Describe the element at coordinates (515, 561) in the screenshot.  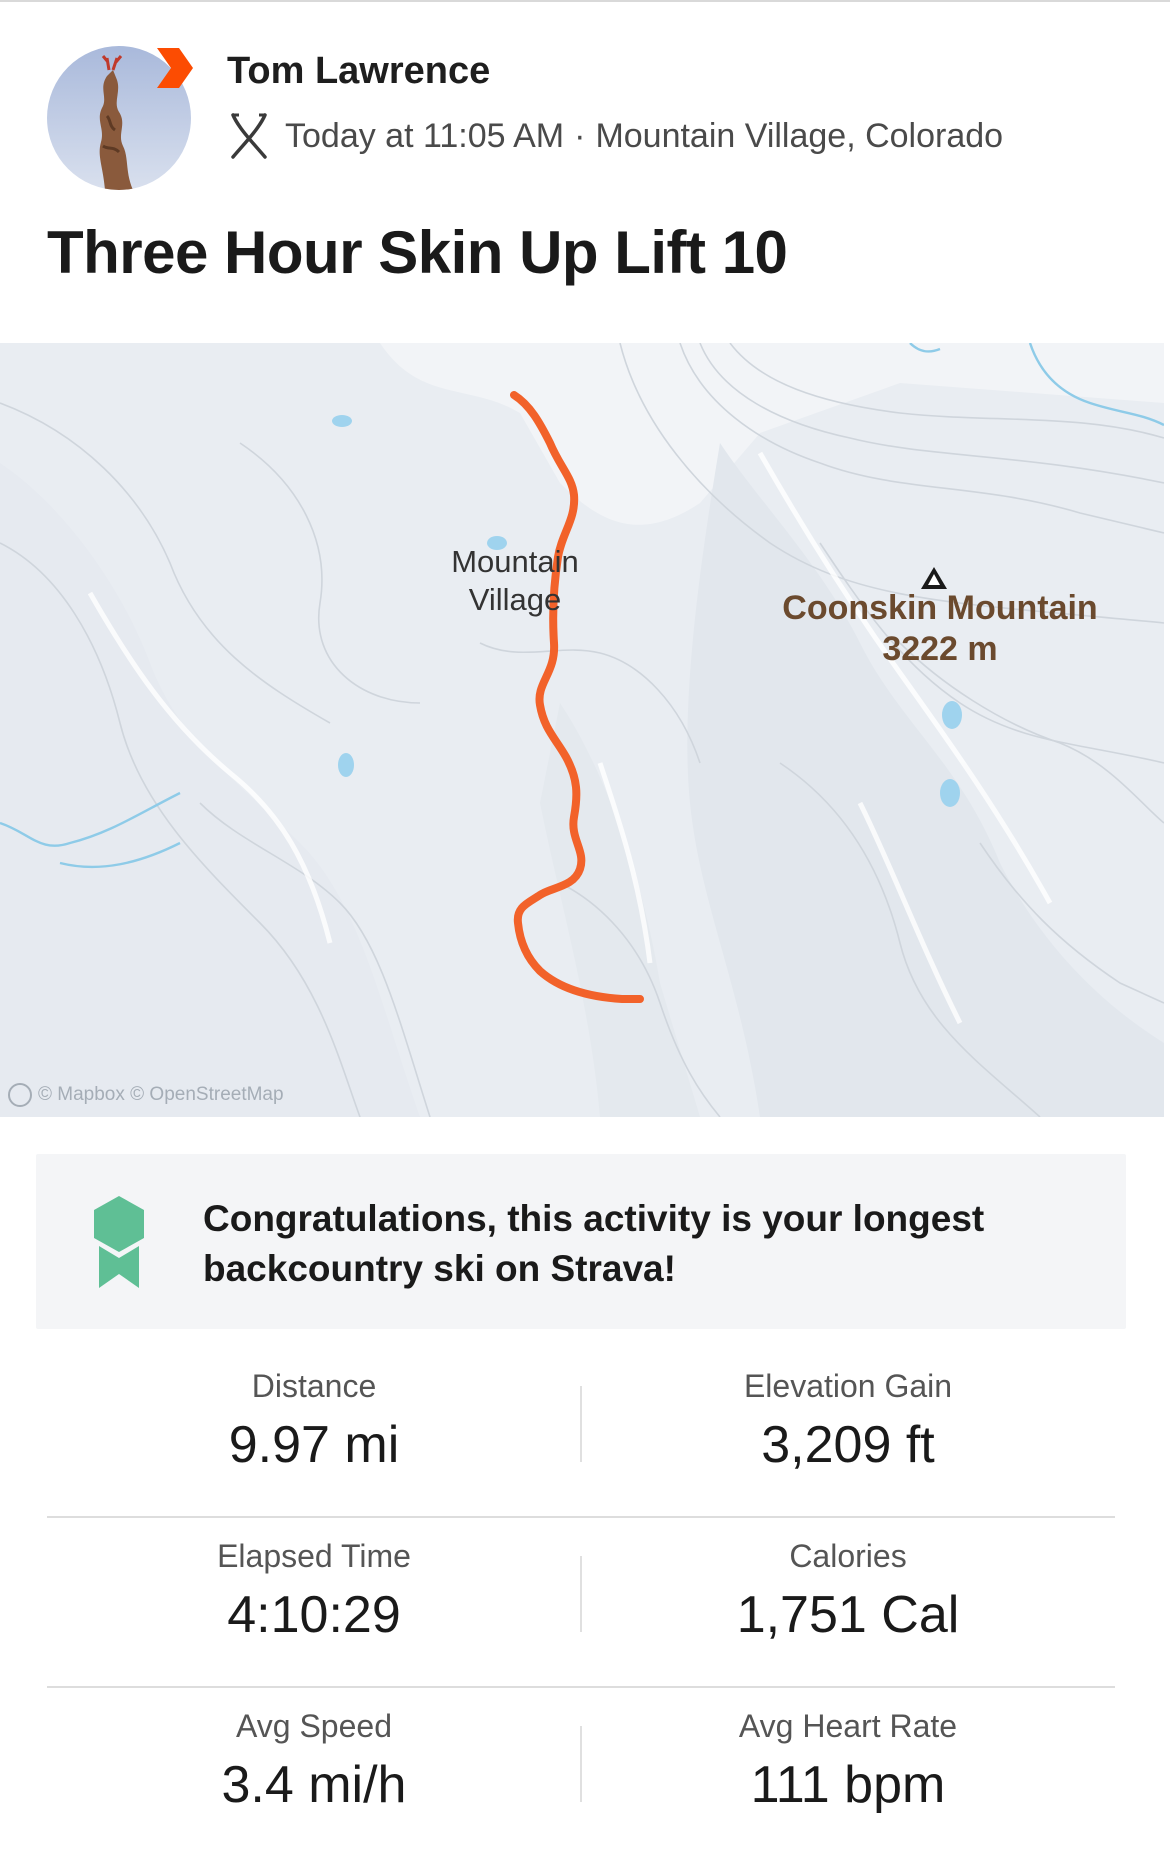
I see `village-label-line1: Mountain` at that location.